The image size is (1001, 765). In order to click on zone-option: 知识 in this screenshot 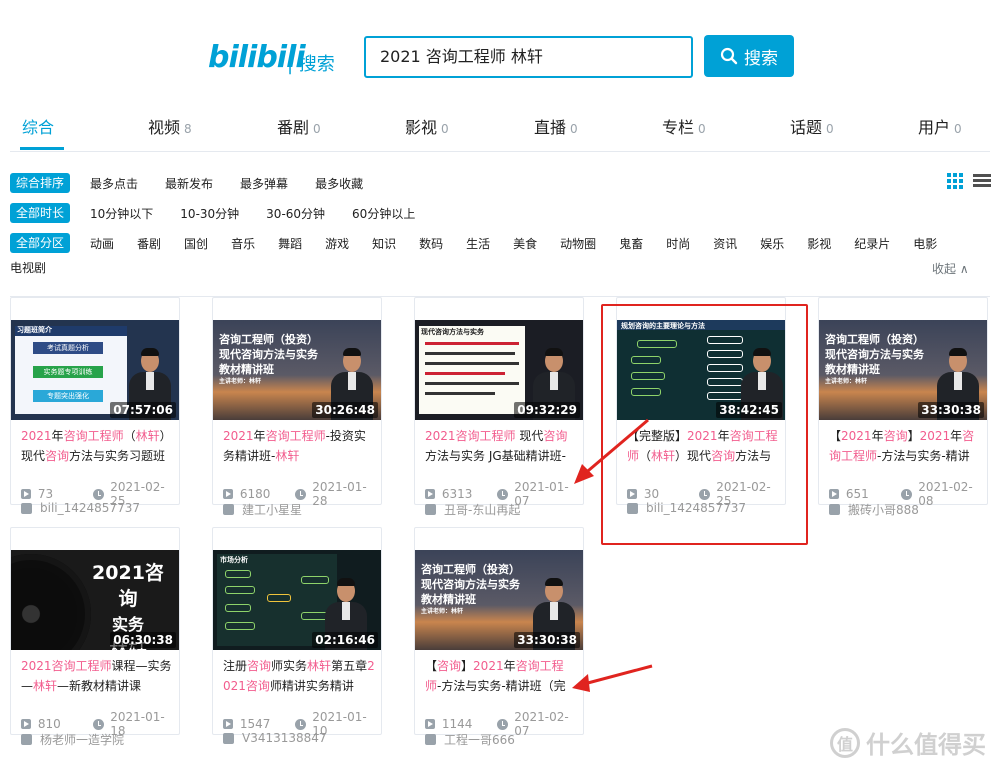, I will do `click(384, 243)`.